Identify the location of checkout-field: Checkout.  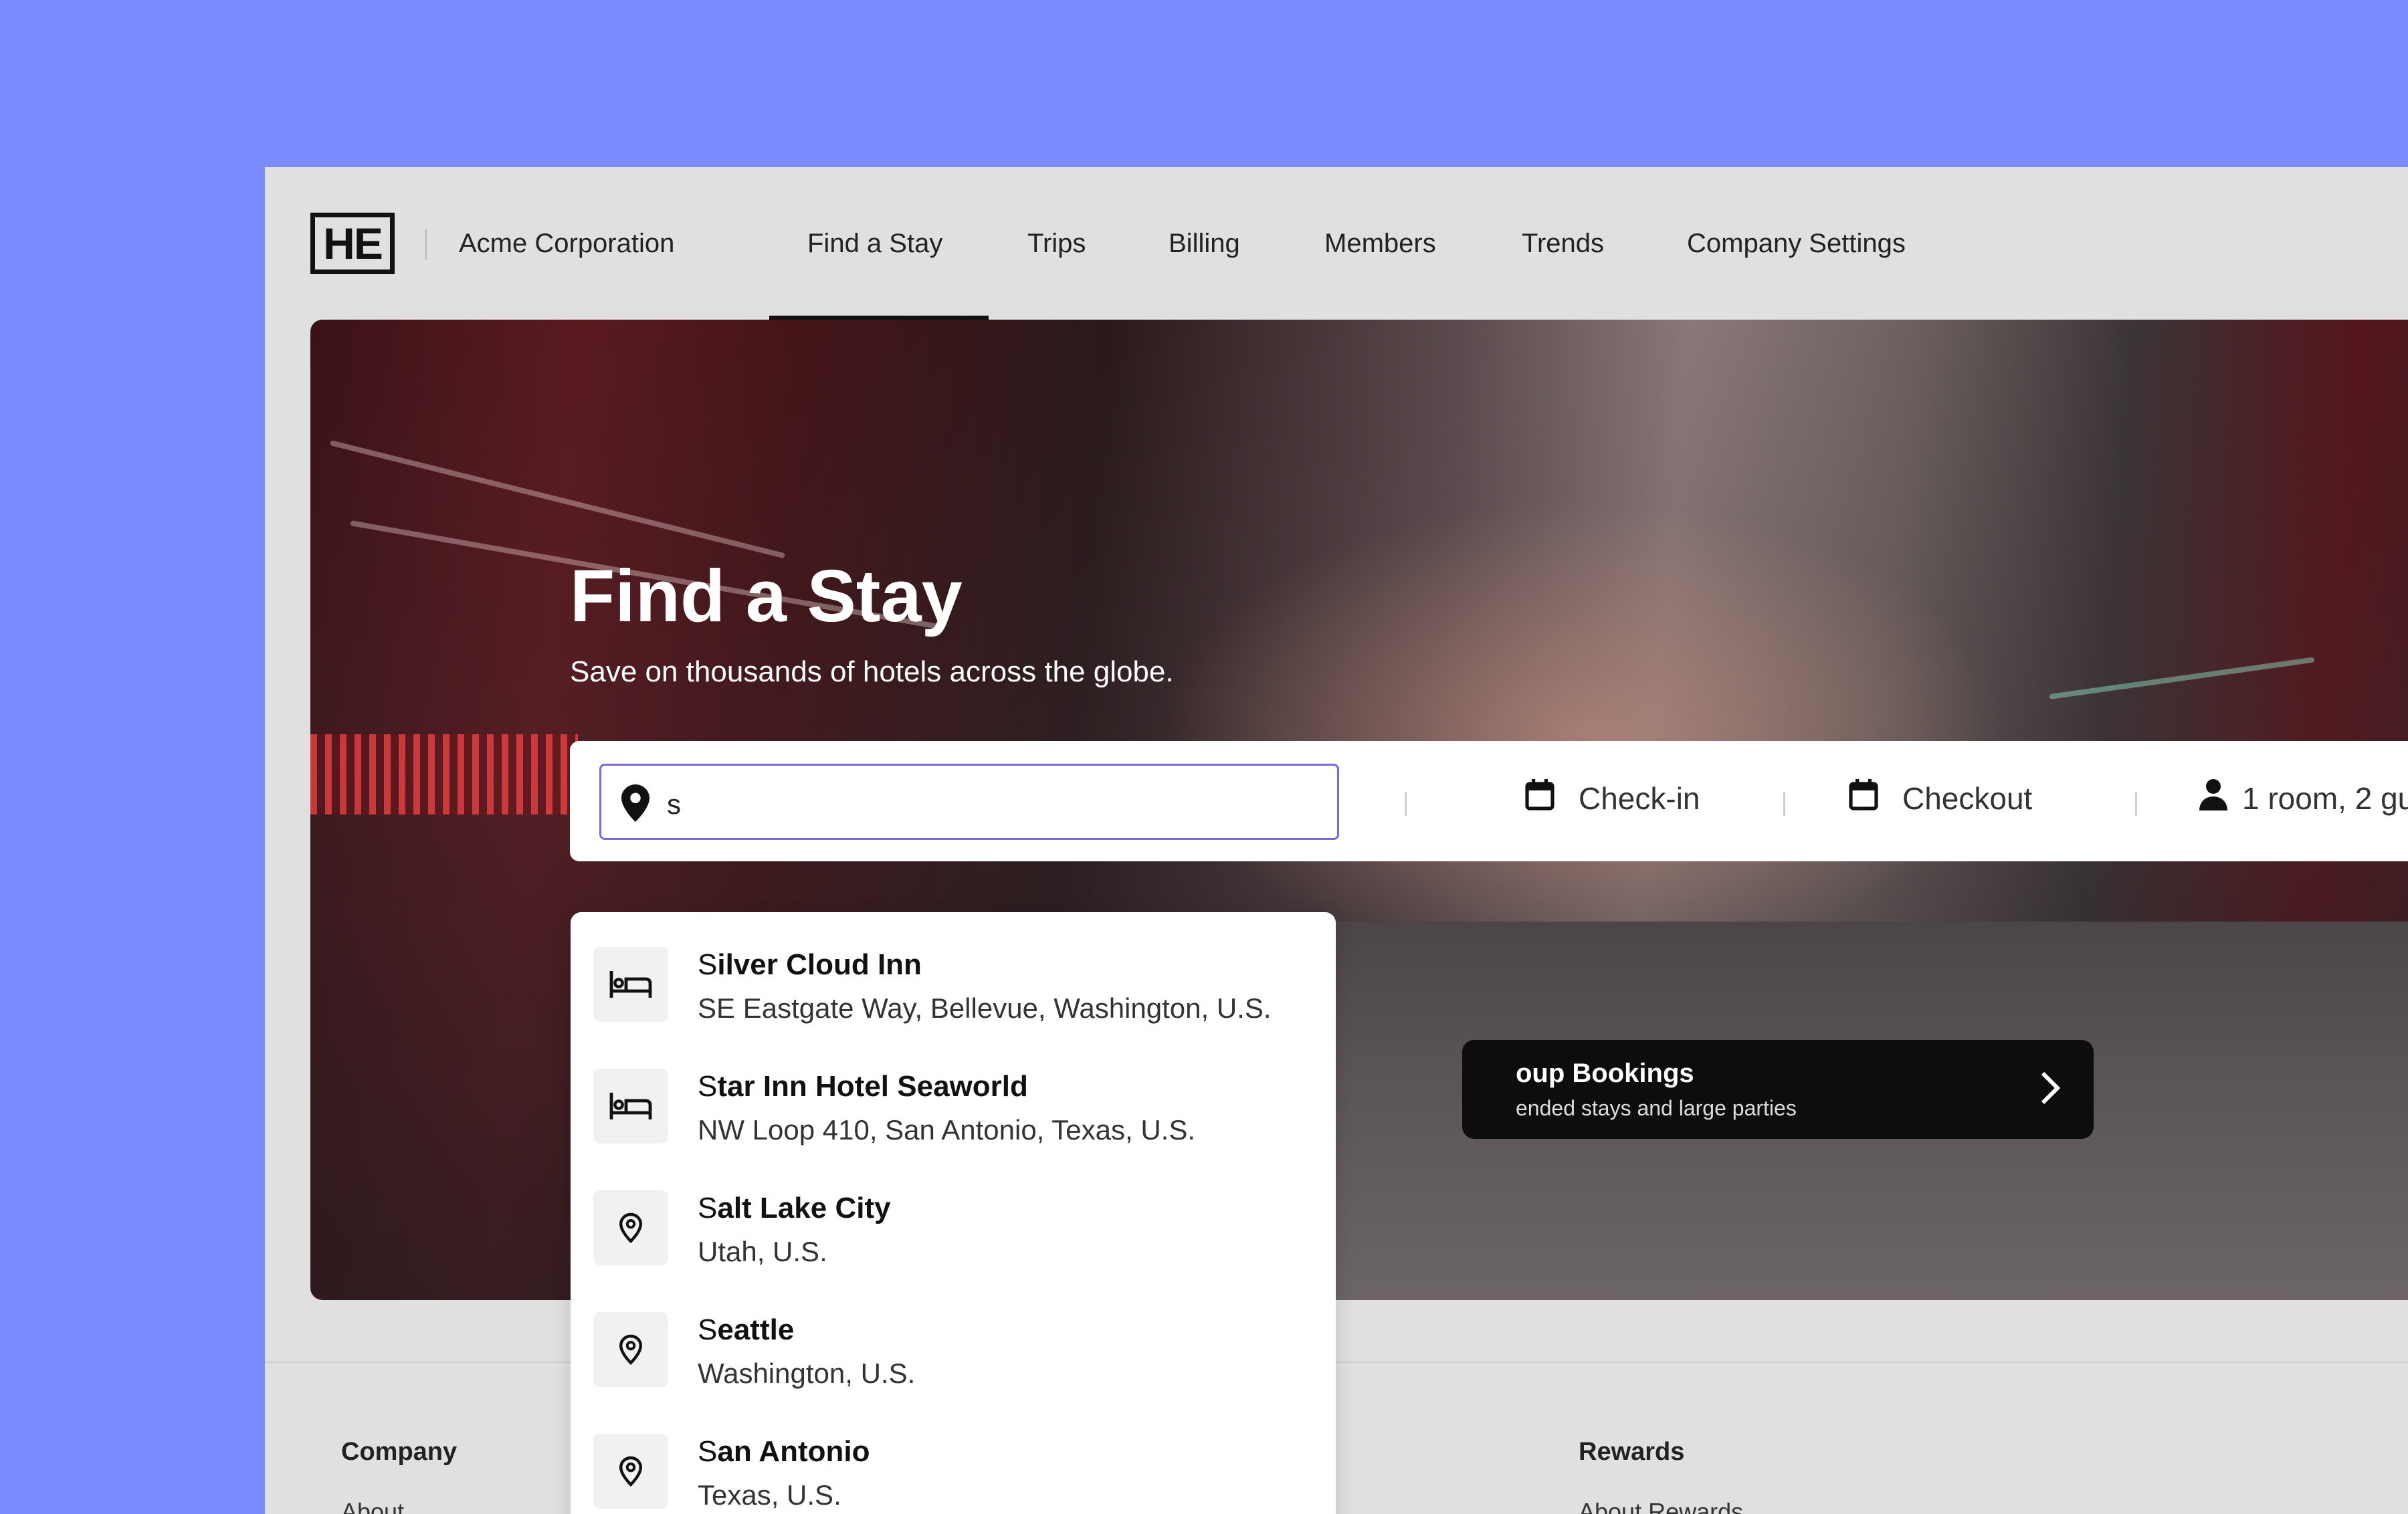
(1940, 798).